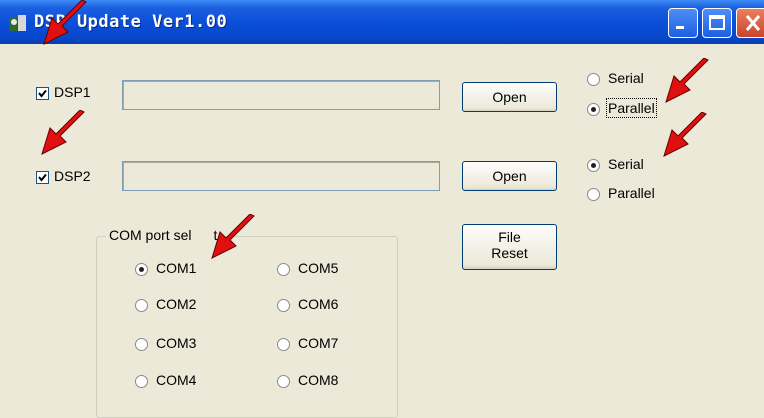 The height and width of the screenshot is (418, 764). Describe the element at coordinates (141, 269) in the screenshot. I see `com1-radio` at that location.